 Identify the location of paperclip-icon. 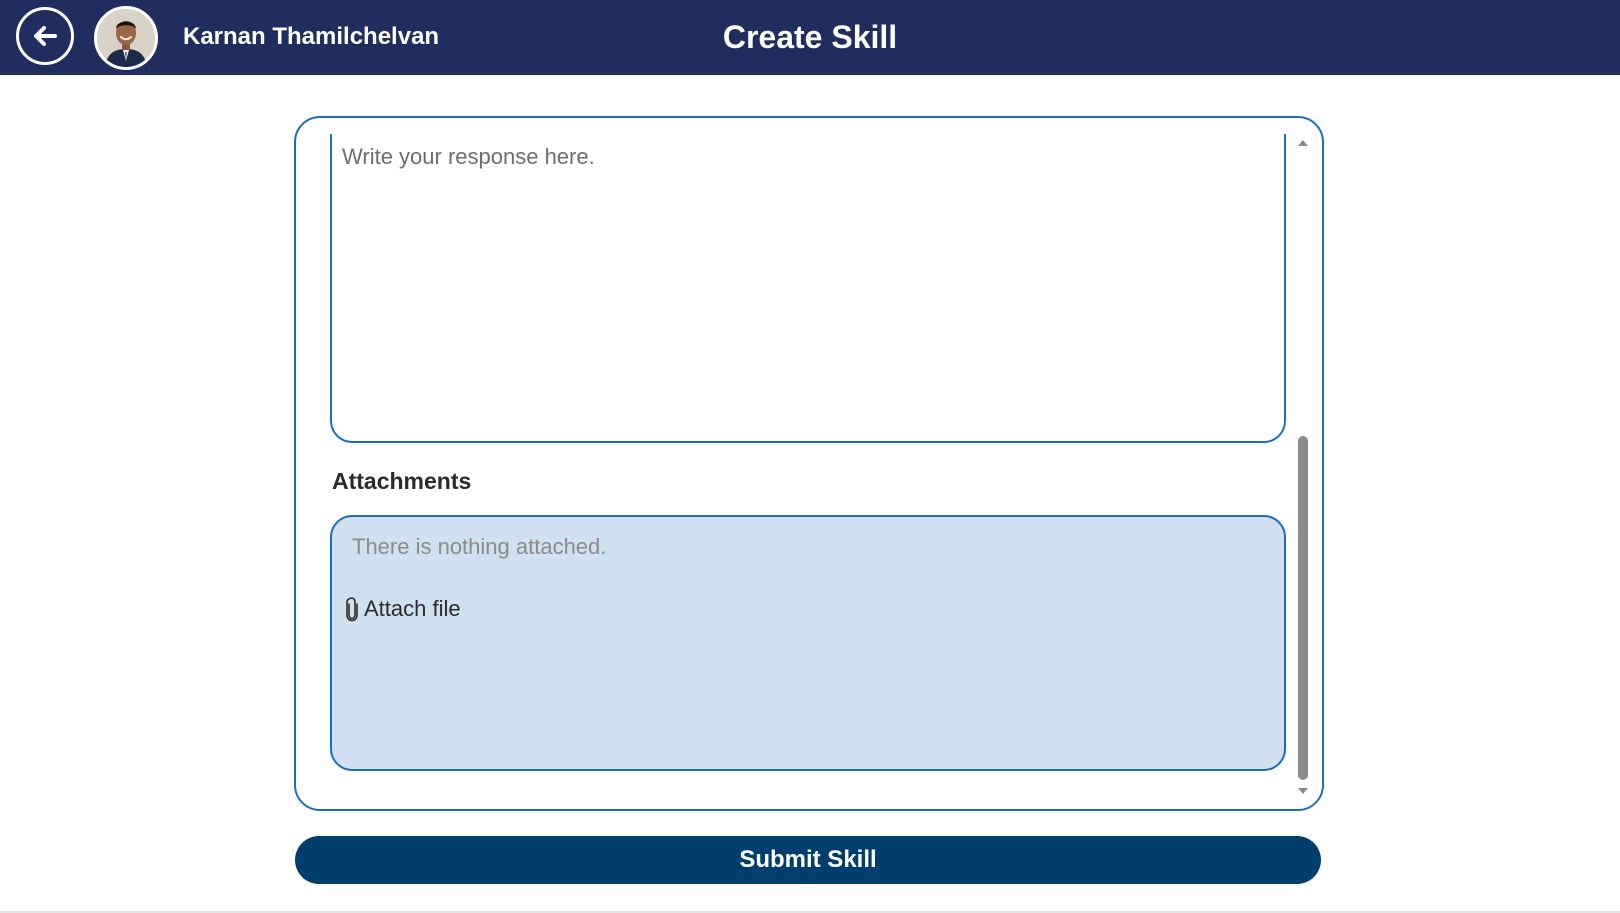
(352, 609).